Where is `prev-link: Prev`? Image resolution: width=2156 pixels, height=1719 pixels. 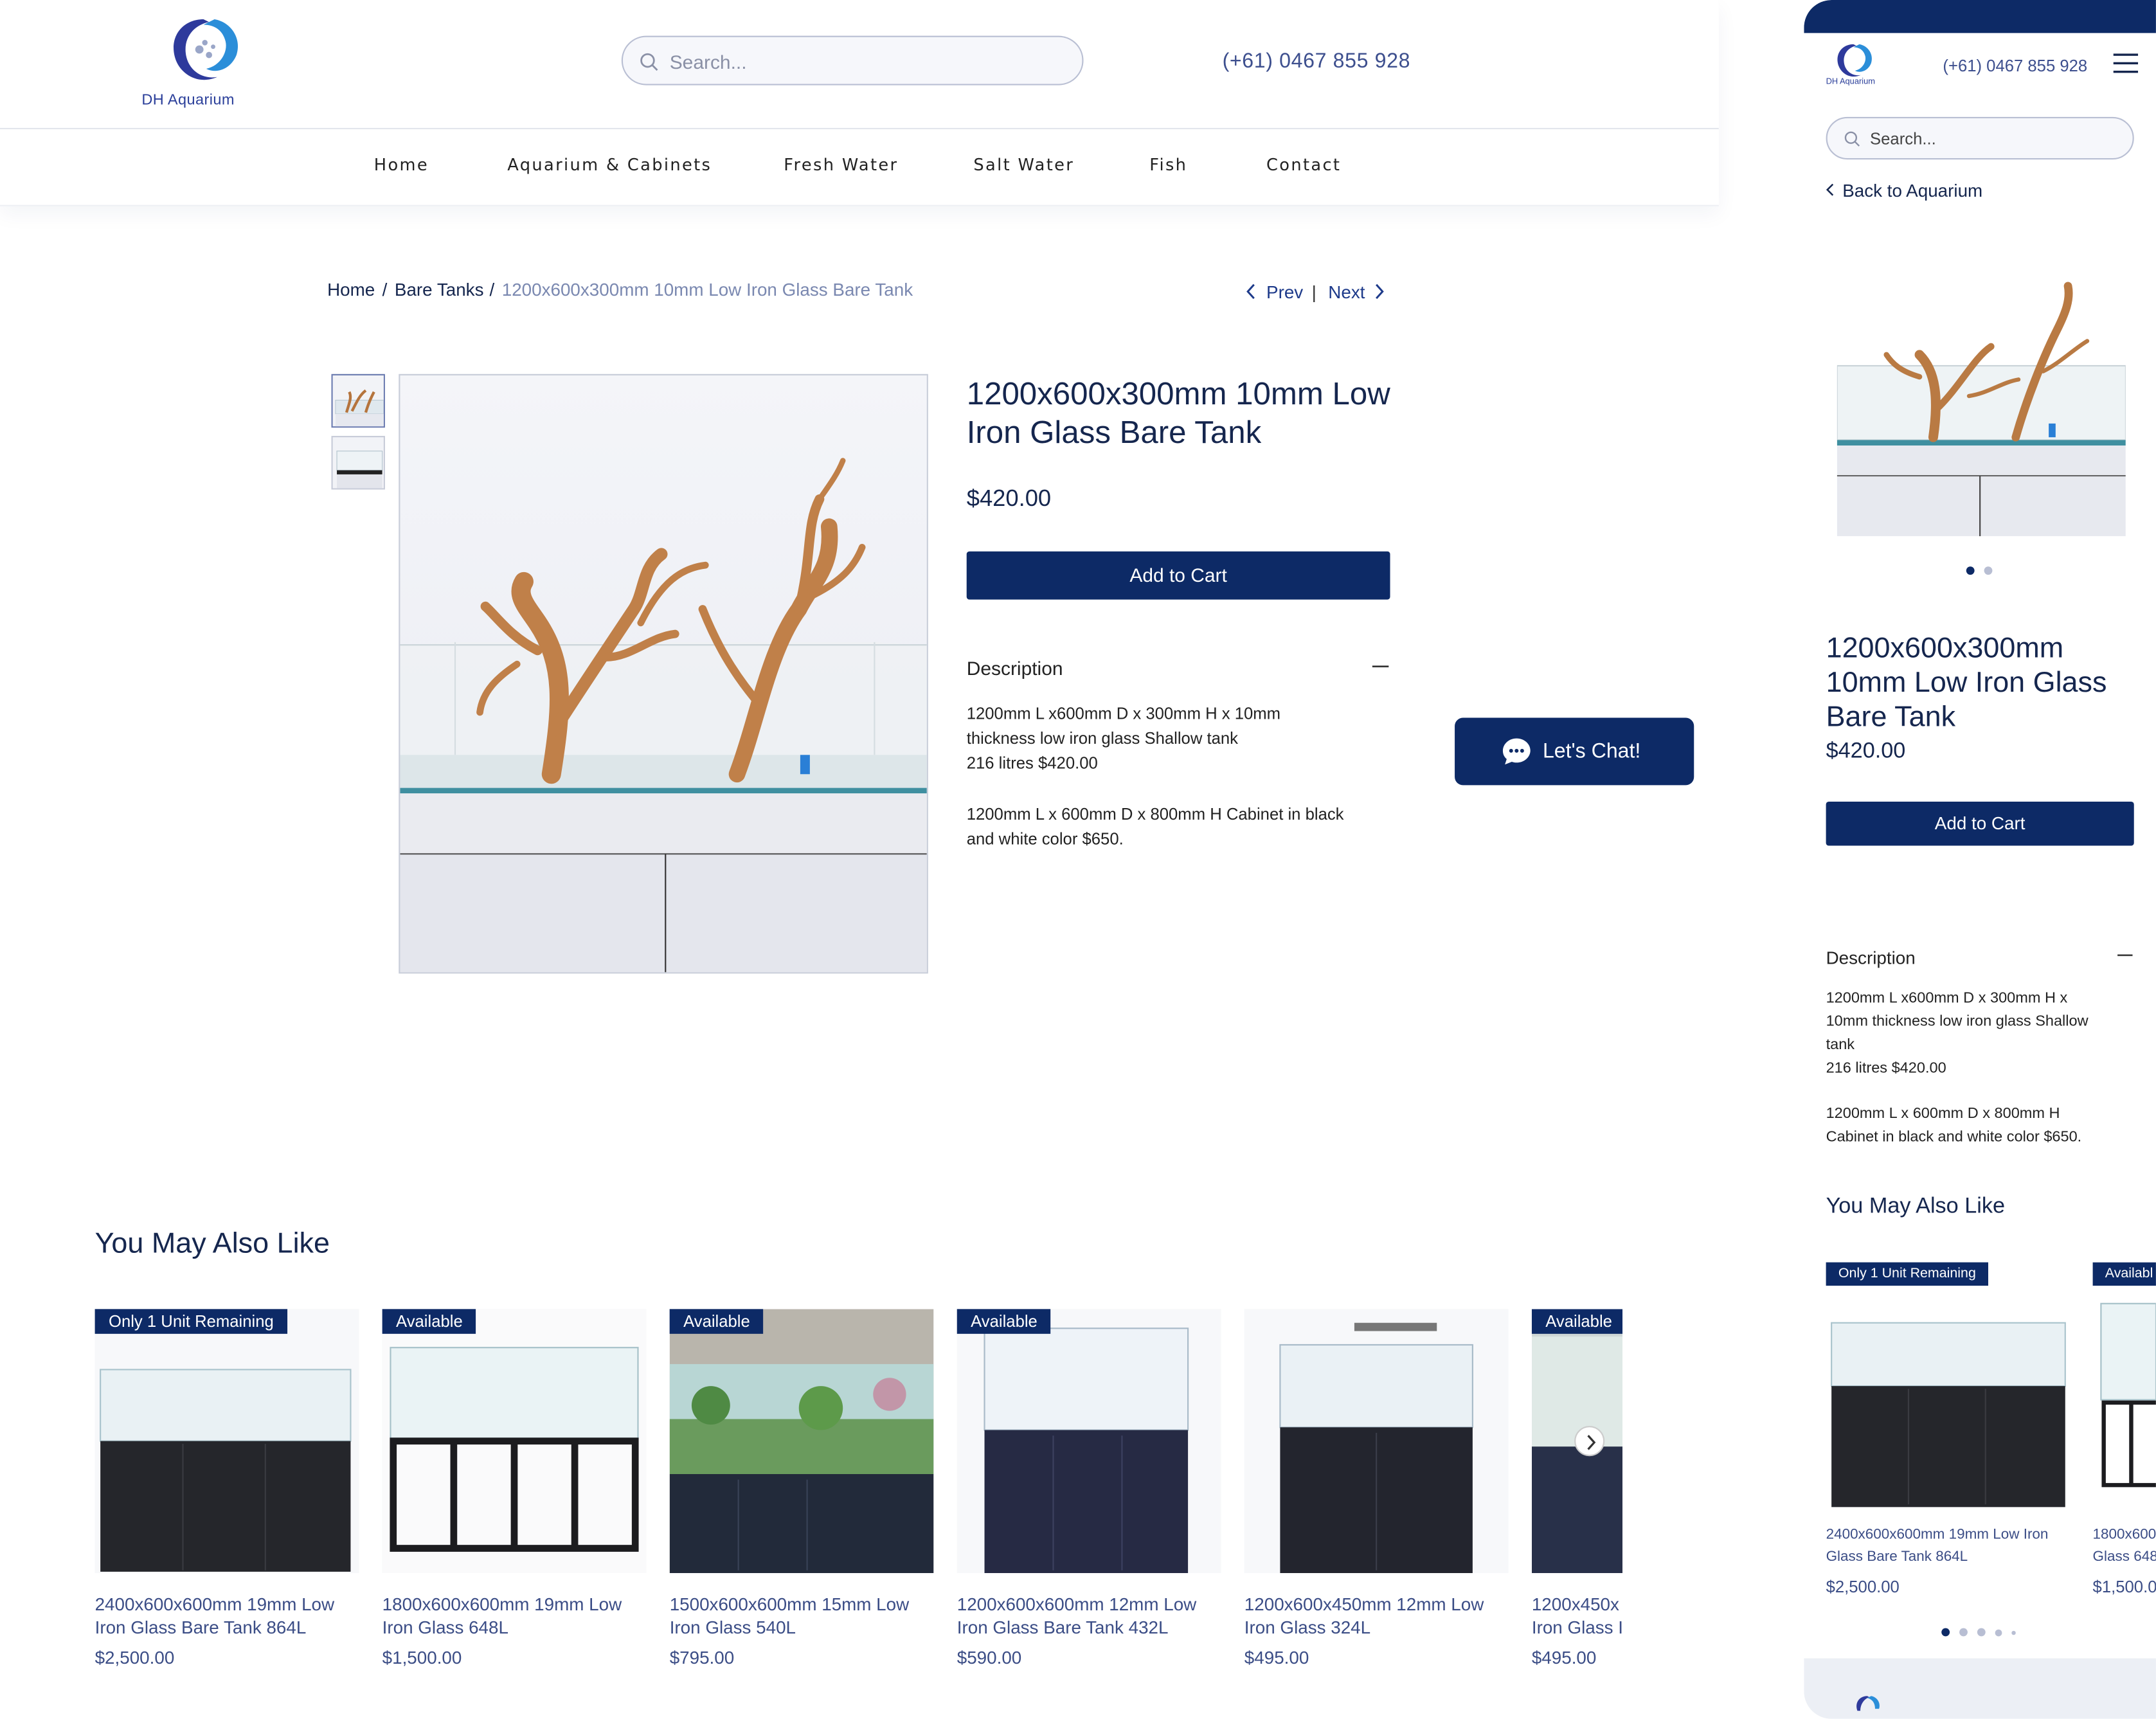
prev-link: Prev is located at coordinates (1284, 292).